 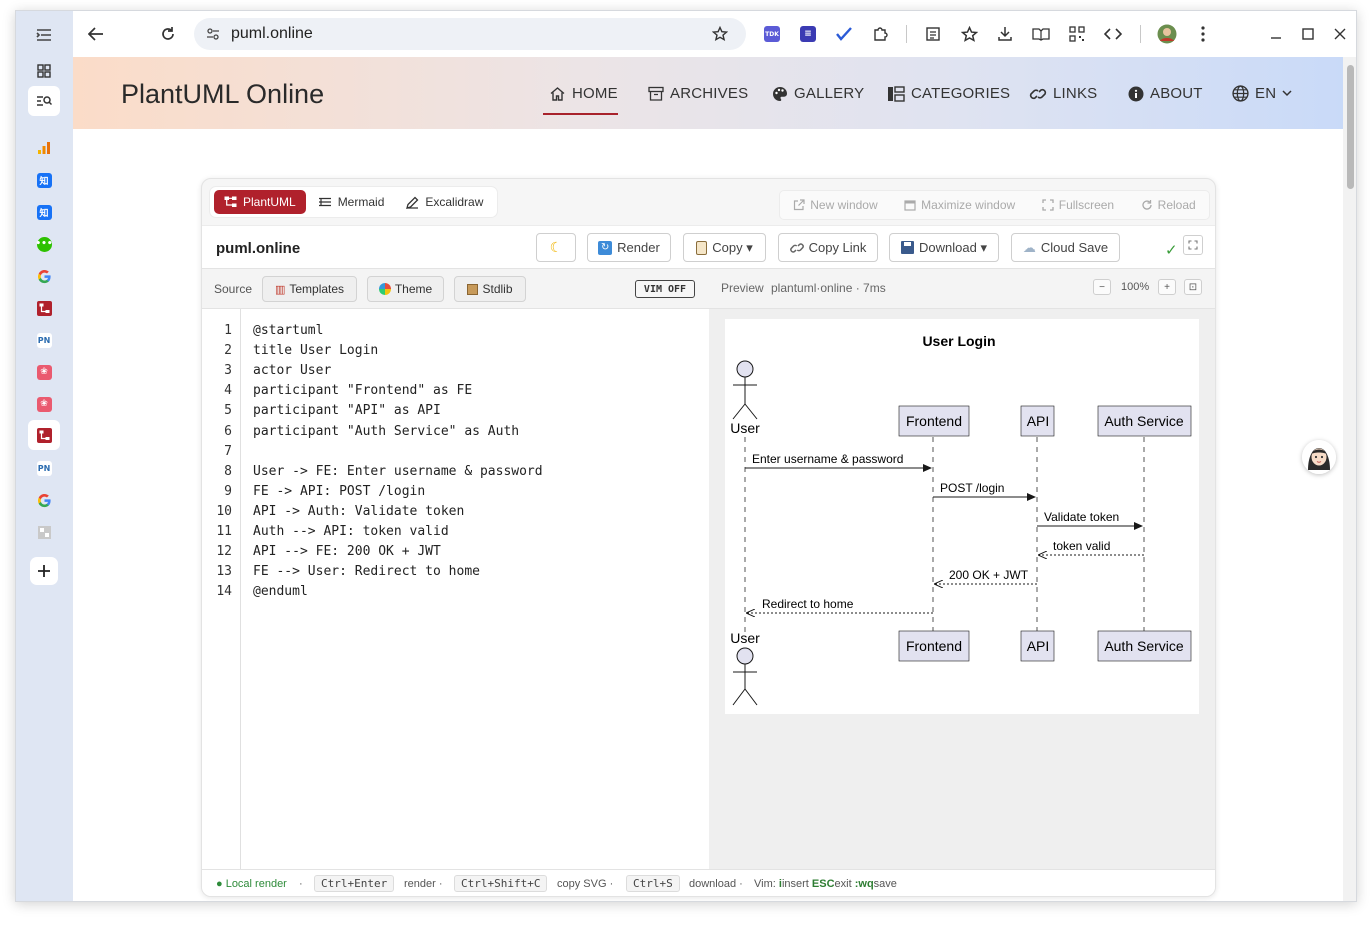 I want to click on reading-list-icon, so click(x=933, y=34).